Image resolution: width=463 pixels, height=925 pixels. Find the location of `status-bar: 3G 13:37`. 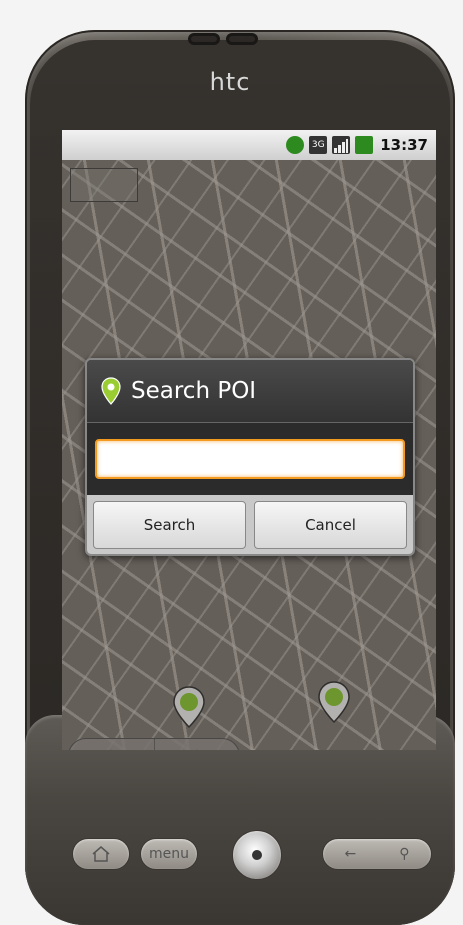

status-bar: 3G 13:37 is located at coordinates (249, 145).